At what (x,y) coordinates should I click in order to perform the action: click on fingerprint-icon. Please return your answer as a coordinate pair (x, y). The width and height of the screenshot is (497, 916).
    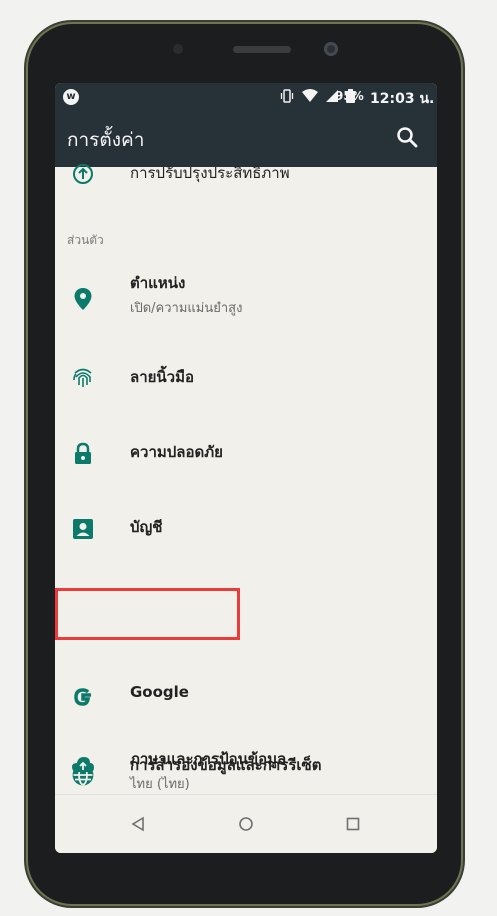
    Looking at the image, I should click on (83, 377).